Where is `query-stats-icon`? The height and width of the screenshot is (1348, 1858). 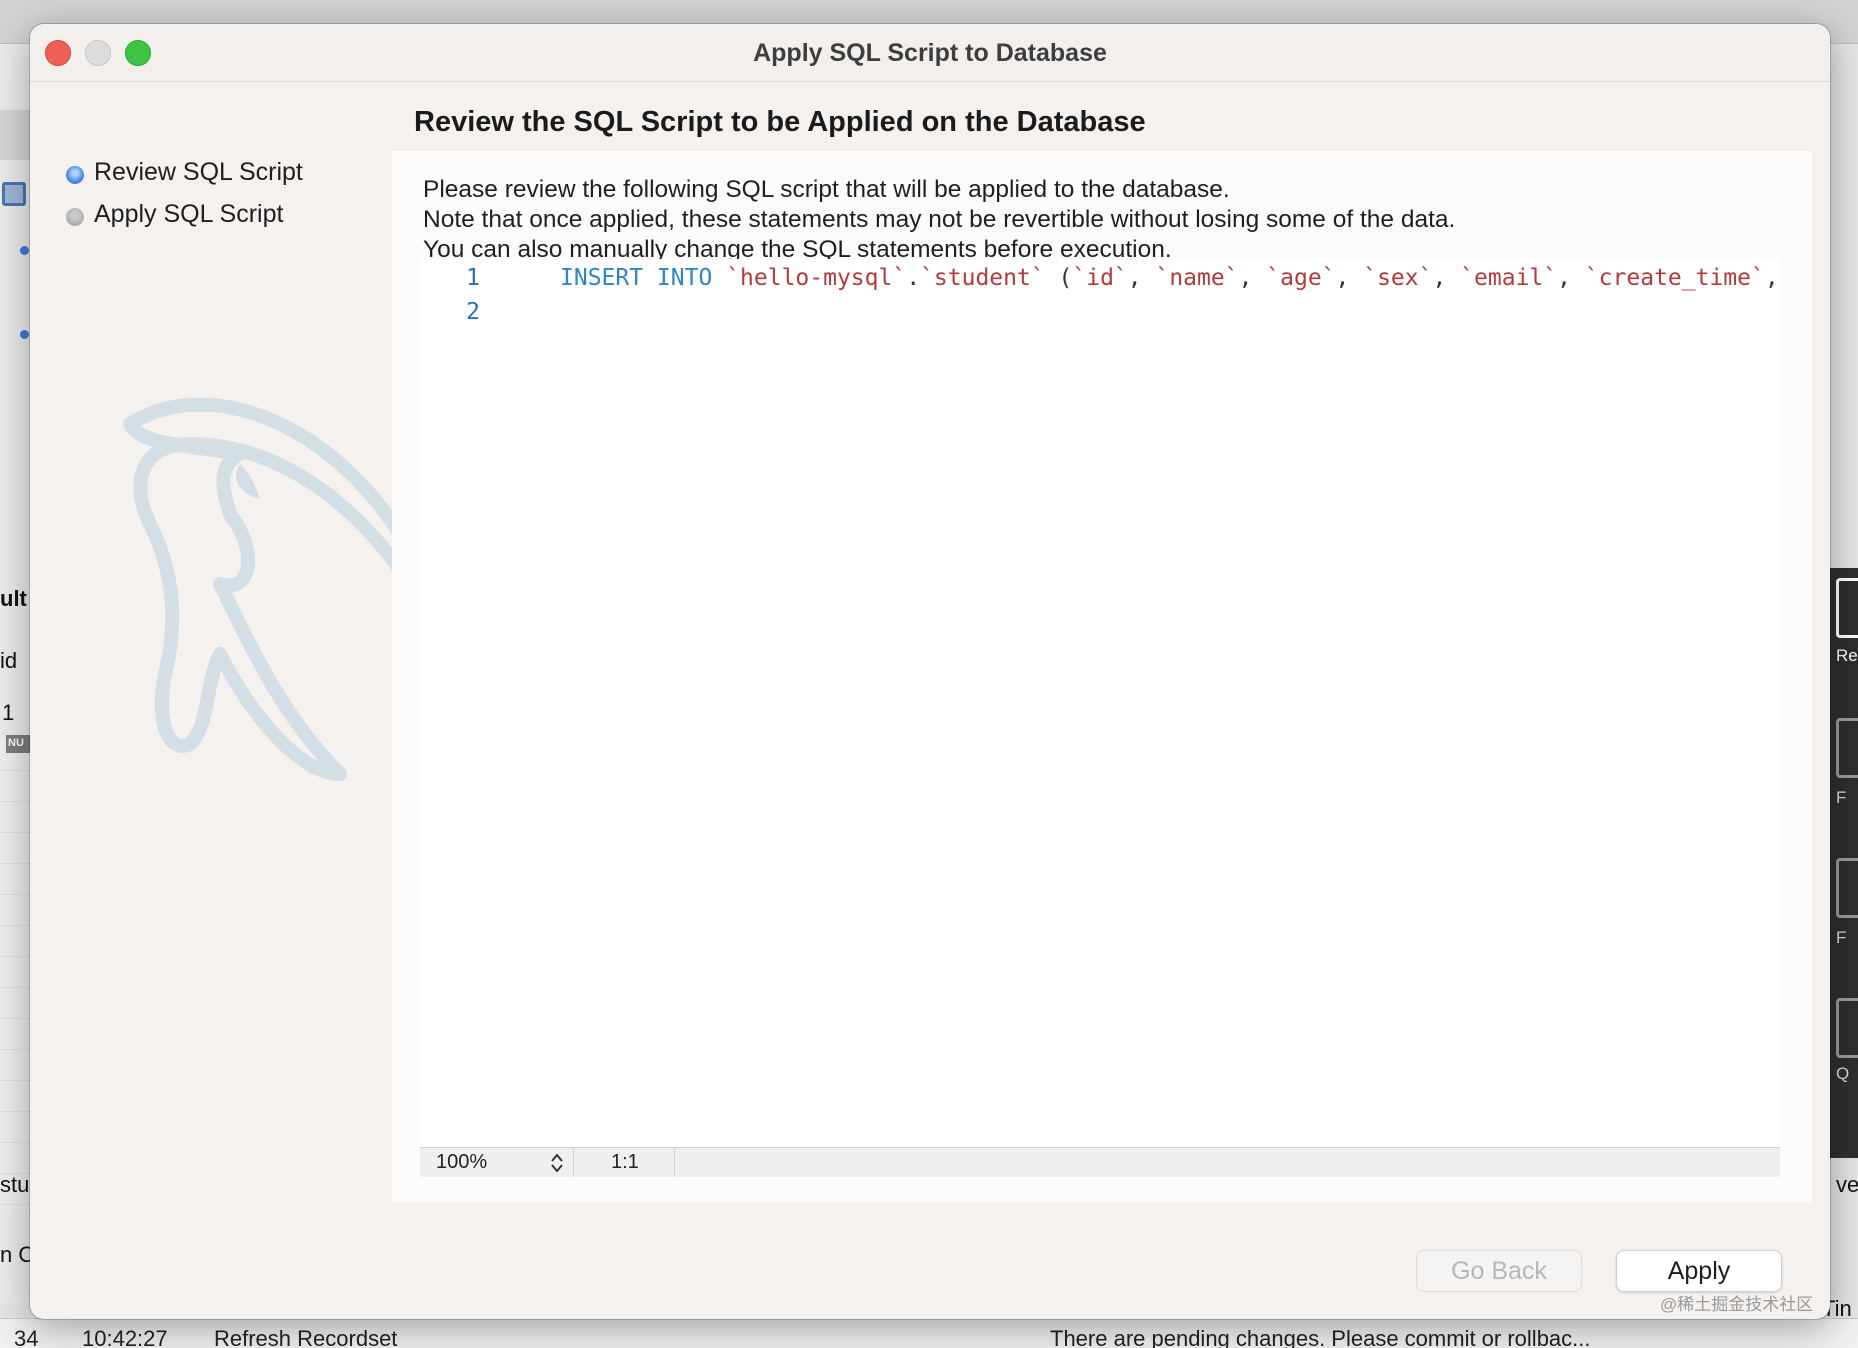 query-stats-icon is located at coordinates (1847, 1028).